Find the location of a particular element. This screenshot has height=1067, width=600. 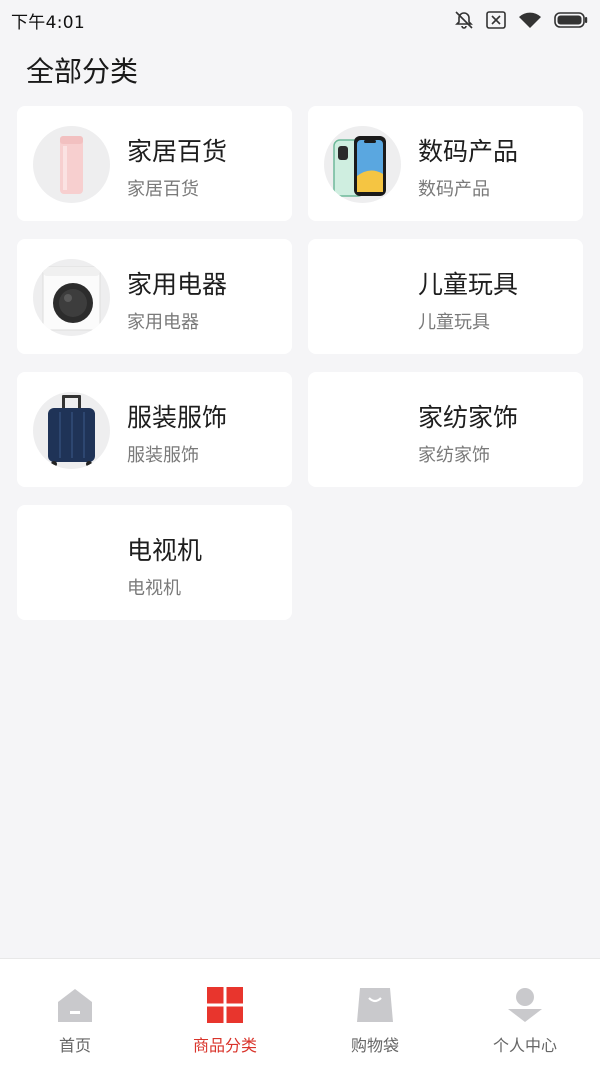

category-title: 家纺家饰 is located at coordinates (468, 417).